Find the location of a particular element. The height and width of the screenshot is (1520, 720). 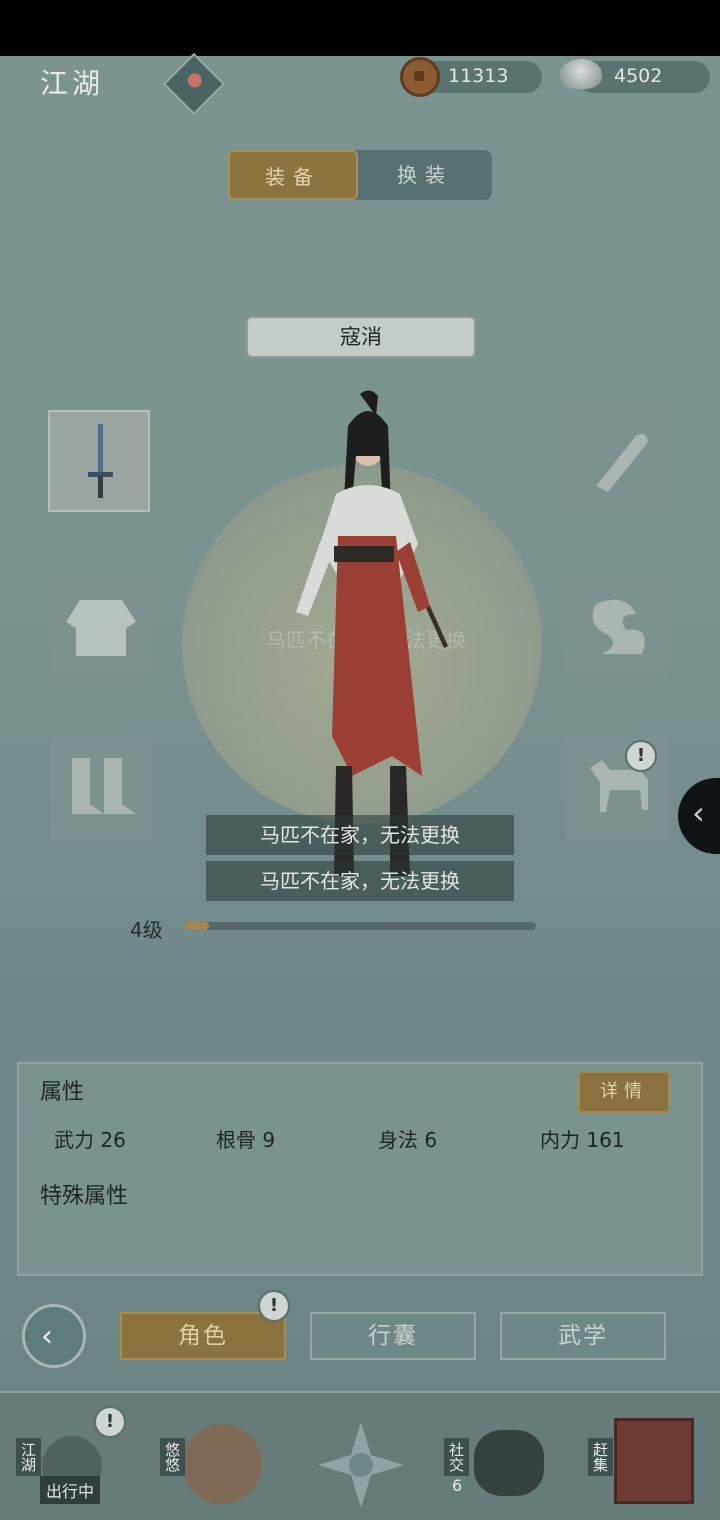

social-icon is located at coordinates (509, 1463).